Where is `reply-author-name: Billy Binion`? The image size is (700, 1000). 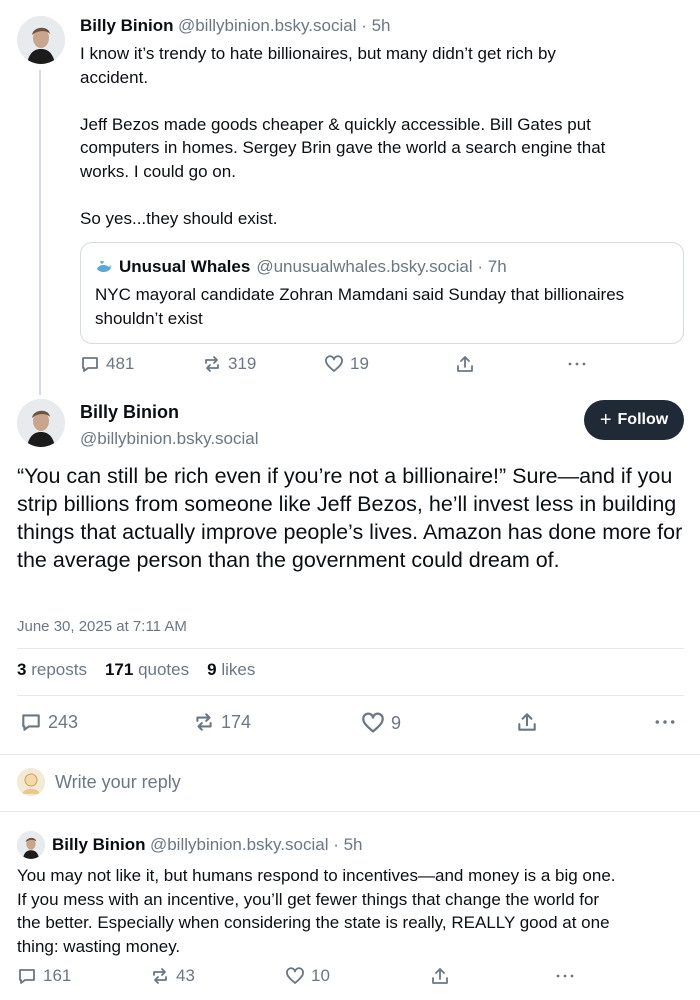 reply-author-name: Billy Binion is located at coordinates (99, 844).